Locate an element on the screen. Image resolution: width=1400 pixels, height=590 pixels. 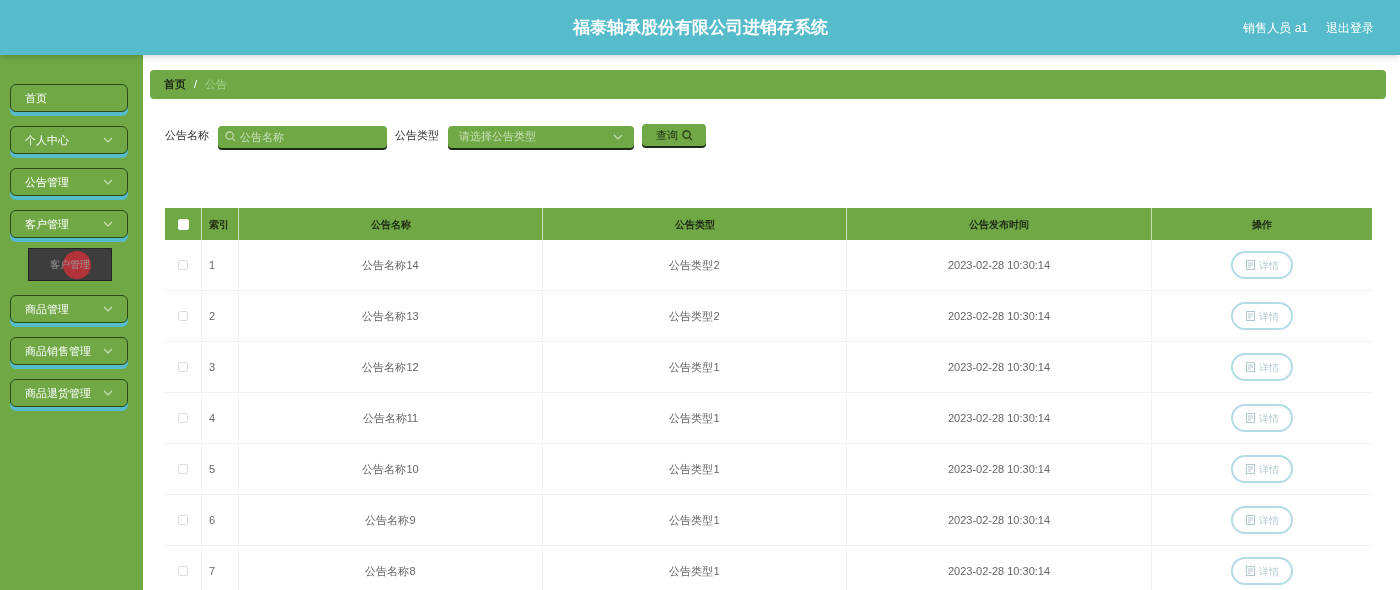
breadcrumb-link: 公告 is located at coordinates (216, 84).